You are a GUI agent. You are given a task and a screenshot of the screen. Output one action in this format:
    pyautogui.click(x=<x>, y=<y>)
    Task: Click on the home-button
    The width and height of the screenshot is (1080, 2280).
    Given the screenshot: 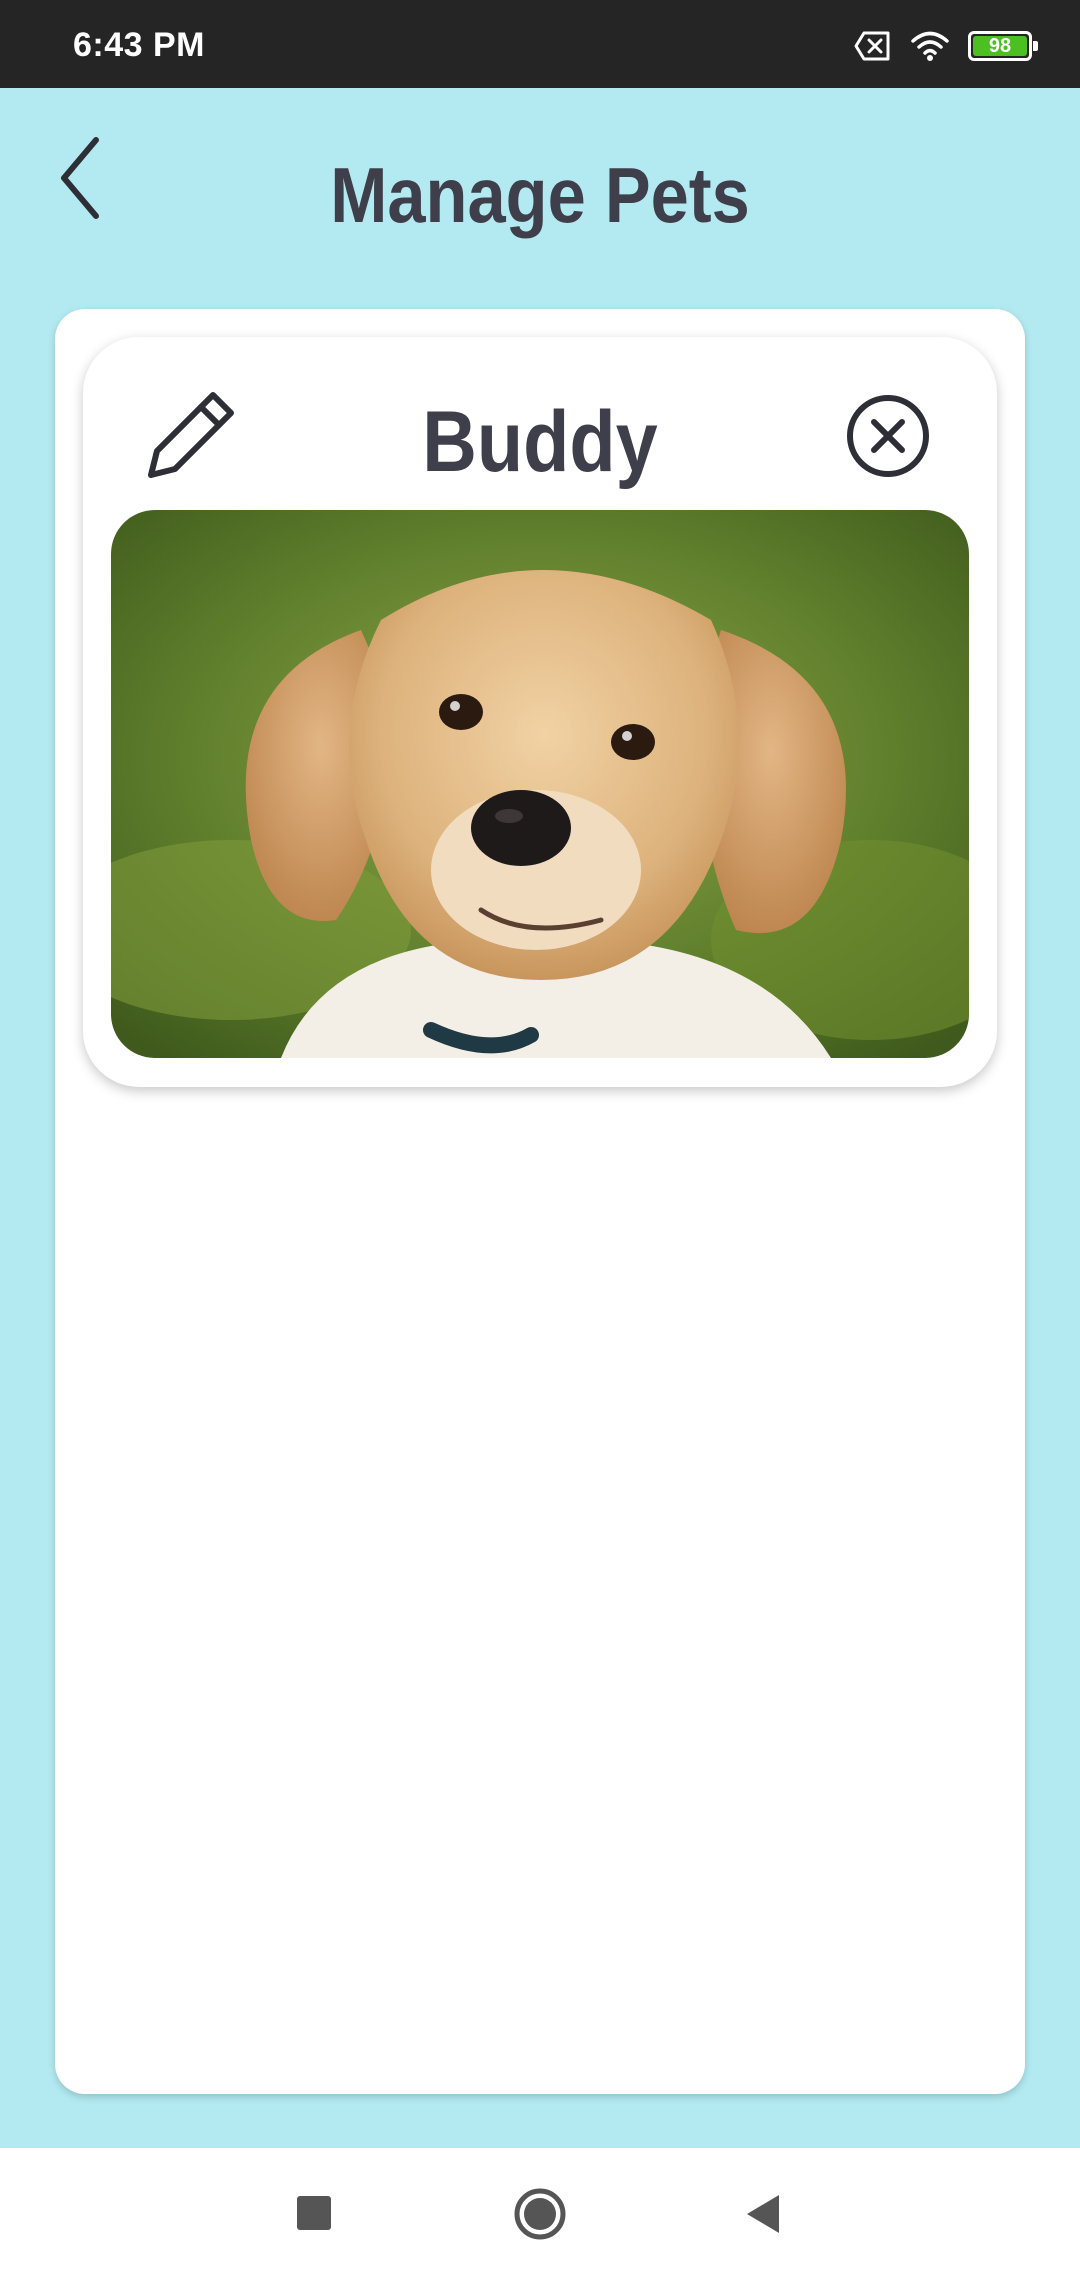 What is the action you would take?
    pyautogui.click(x=540, y=2214)
    